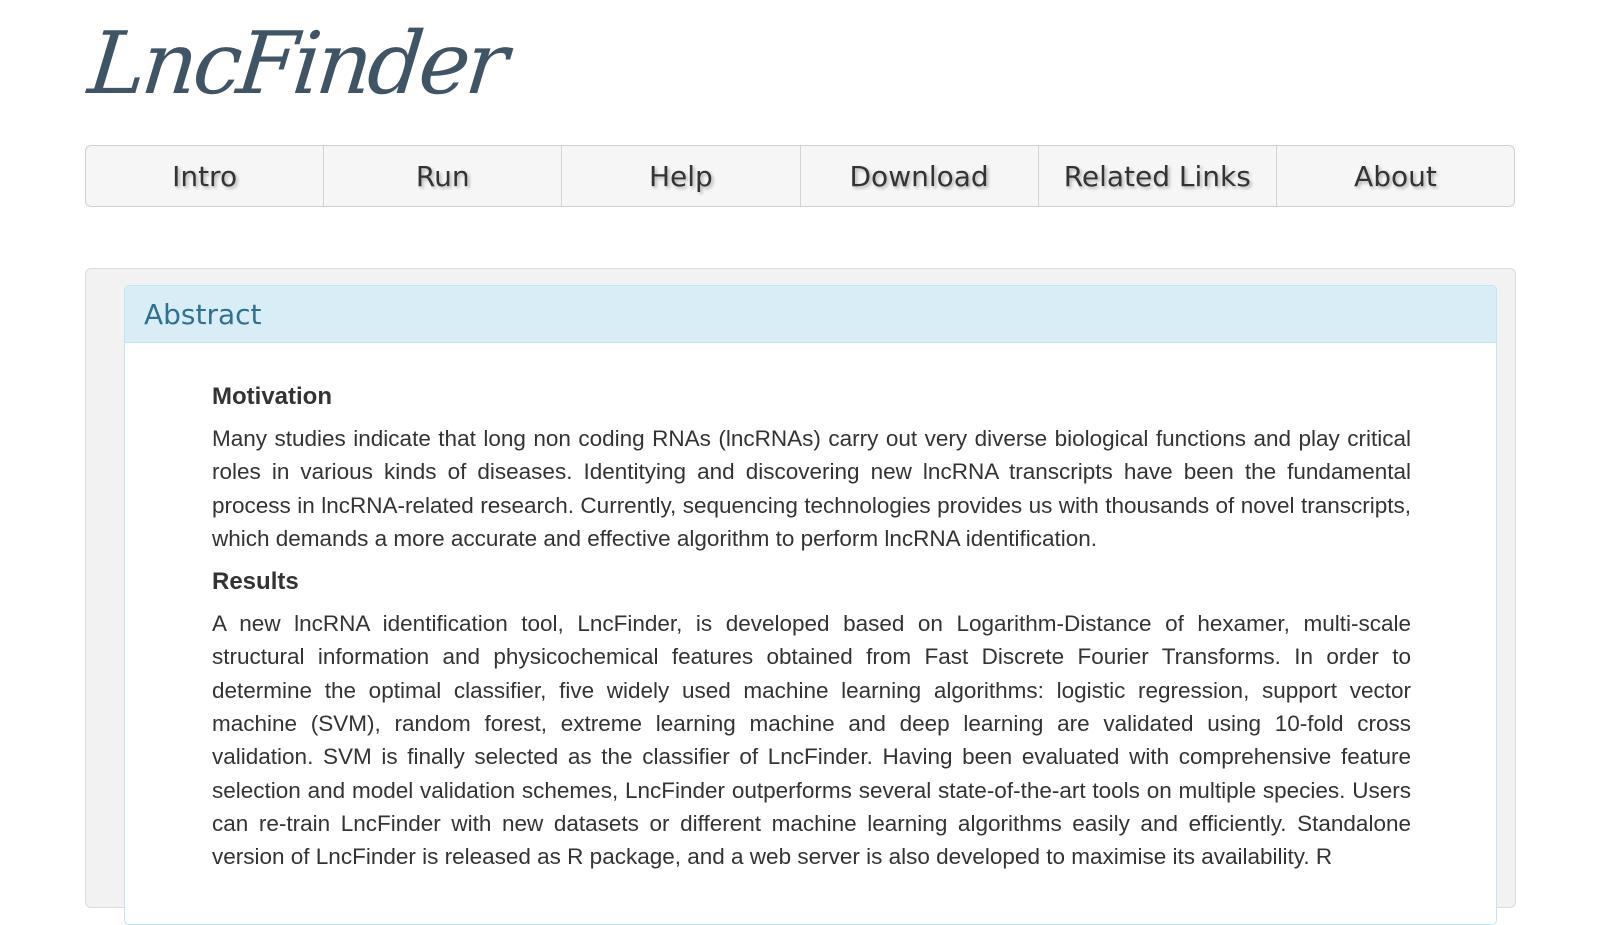  What do you see at coordinates (443, 176) in the screenshot?
I see `nav-tab-run: Run` at bounding box center [443, 176].